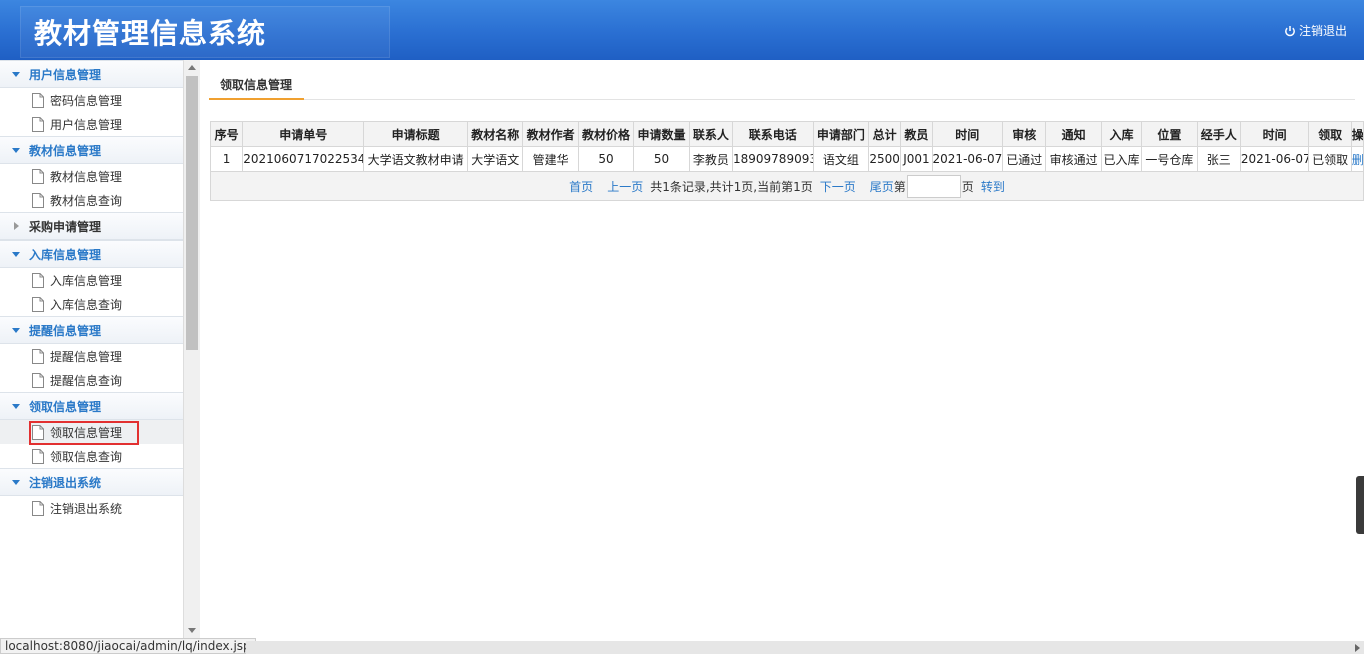  What do you see at coordinates (91, 432) in the screenshot?
I see `menu-item: 领取信息管理` at bounding box center [91, 432].